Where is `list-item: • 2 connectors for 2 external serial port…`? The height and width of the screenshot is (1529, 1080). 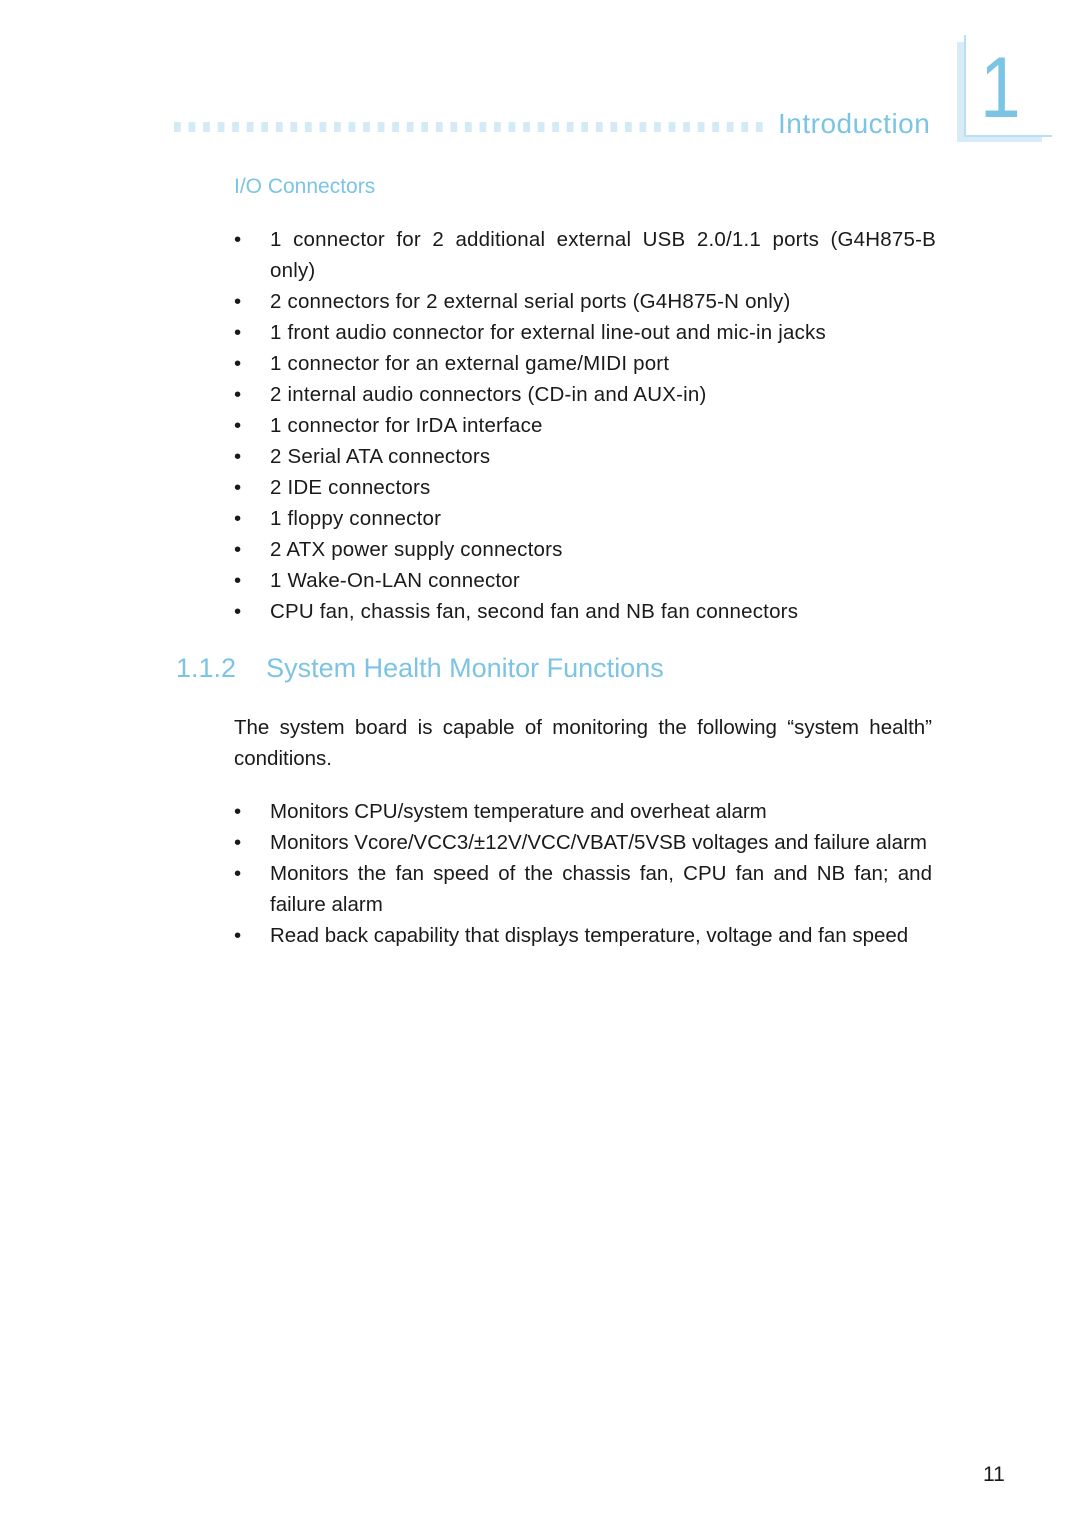 list-item: • 2 connectors for 2 external serial port… is located at coordinates (585, 301).